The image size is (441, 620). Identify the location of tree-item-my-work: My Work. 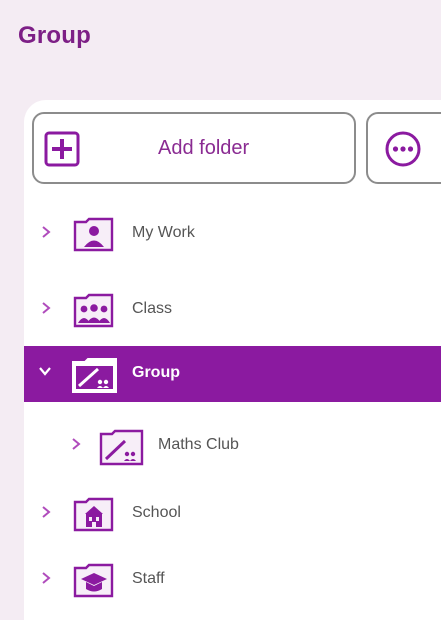
(232, 234).